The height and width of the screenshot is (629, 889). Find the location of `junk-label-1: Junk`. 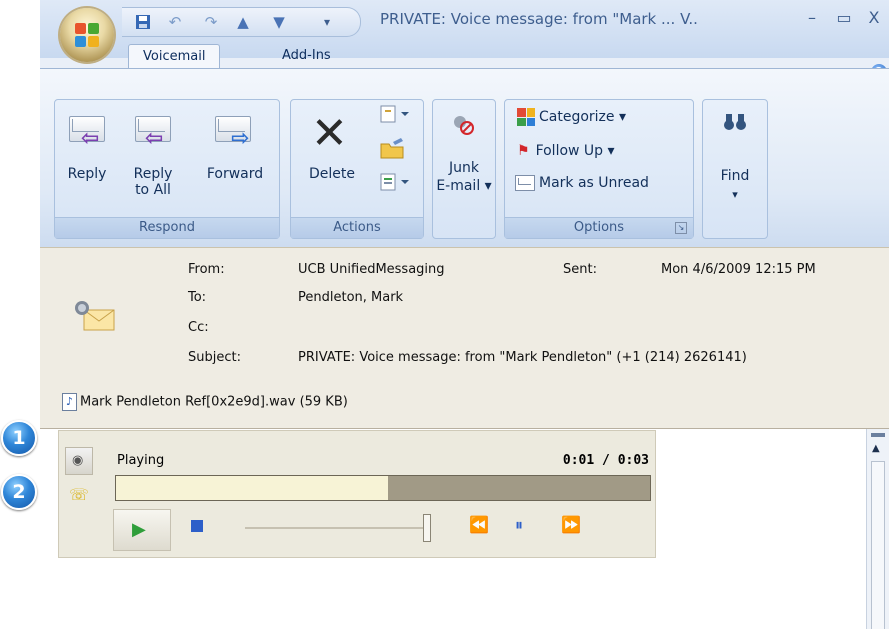

junk-label-1: Junk is located at coordinates (464, 168).